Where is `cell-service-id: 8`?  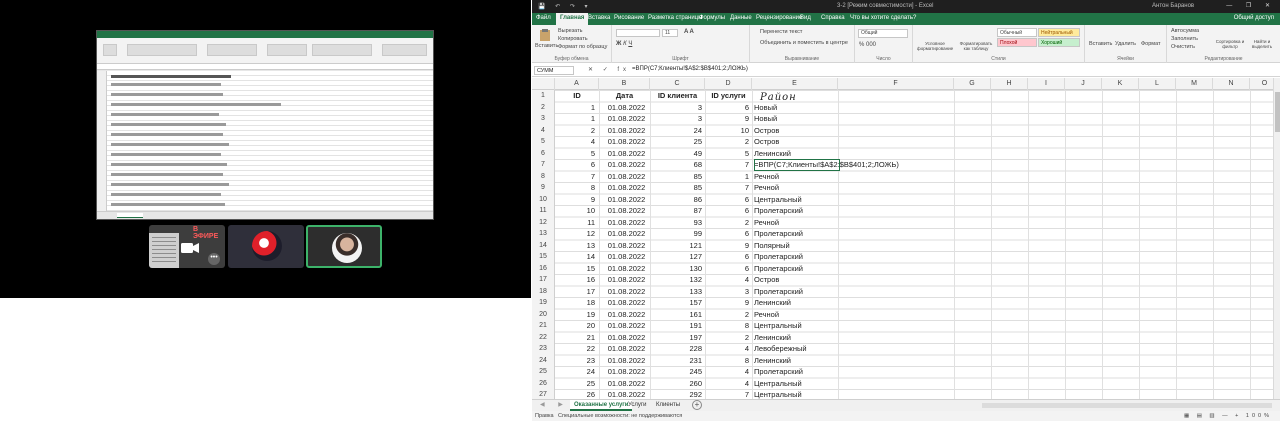 cell-service-id: 8 is located at coordinates (727, 326).